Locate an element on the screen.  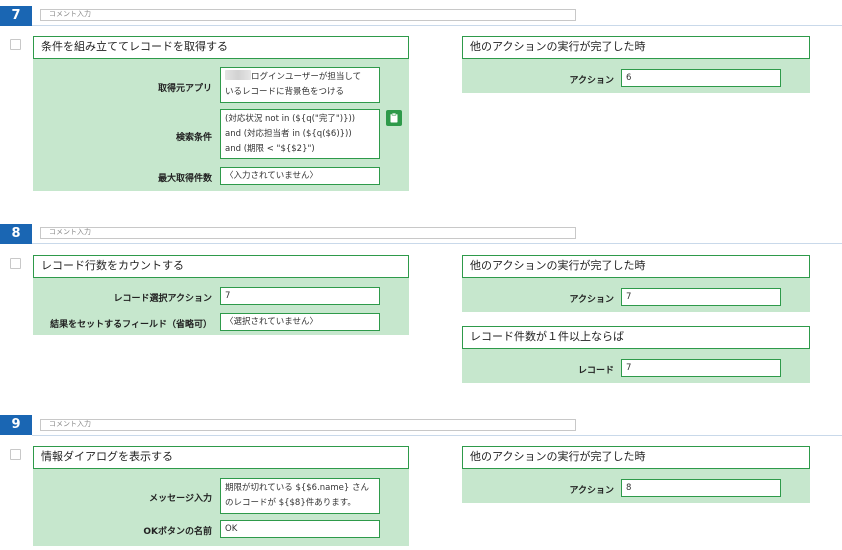
field-label-record-select-action: レコード選択アクション is located at coordinates (162, 299).